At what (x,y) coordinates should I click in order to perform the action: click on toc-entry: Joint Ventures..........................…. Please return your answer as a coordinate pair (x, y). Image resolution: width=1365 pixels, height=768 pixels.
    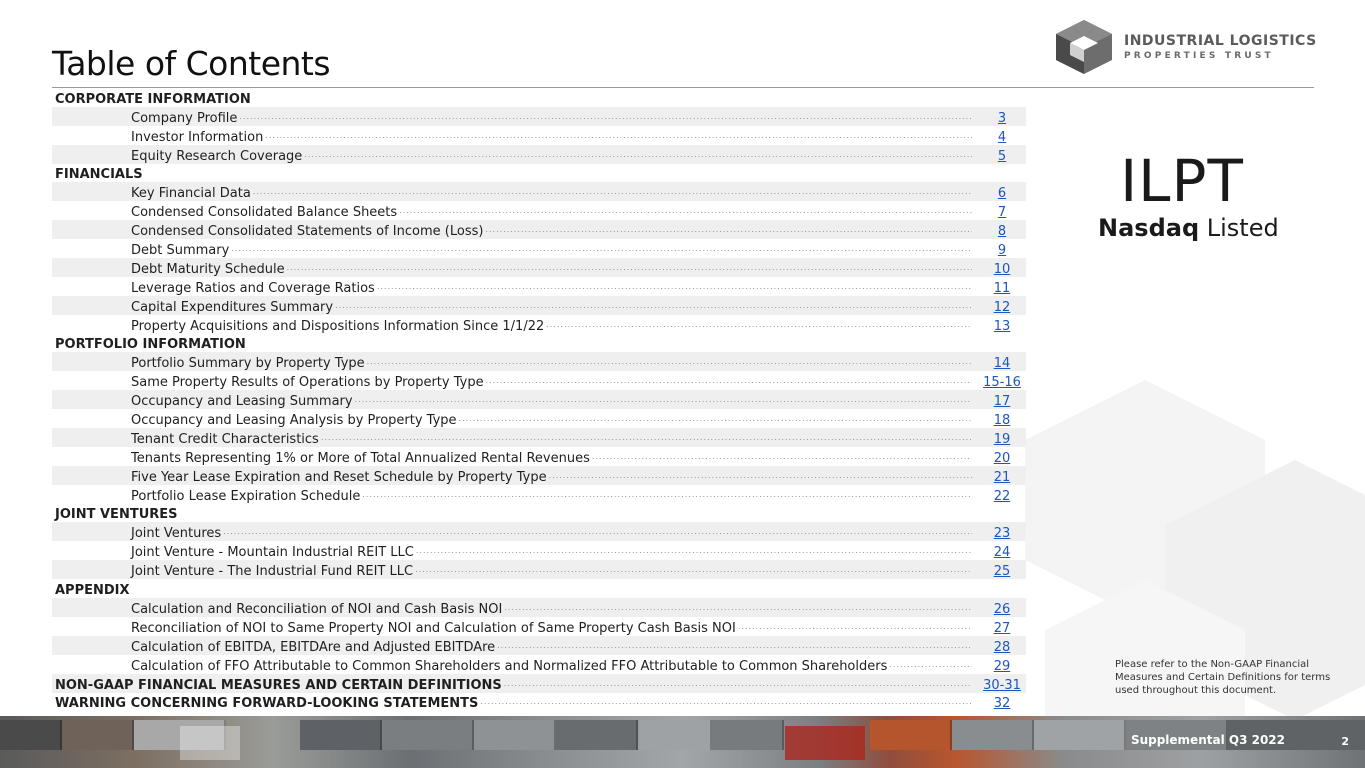
    Looking at the image, I should click on (539, 532).